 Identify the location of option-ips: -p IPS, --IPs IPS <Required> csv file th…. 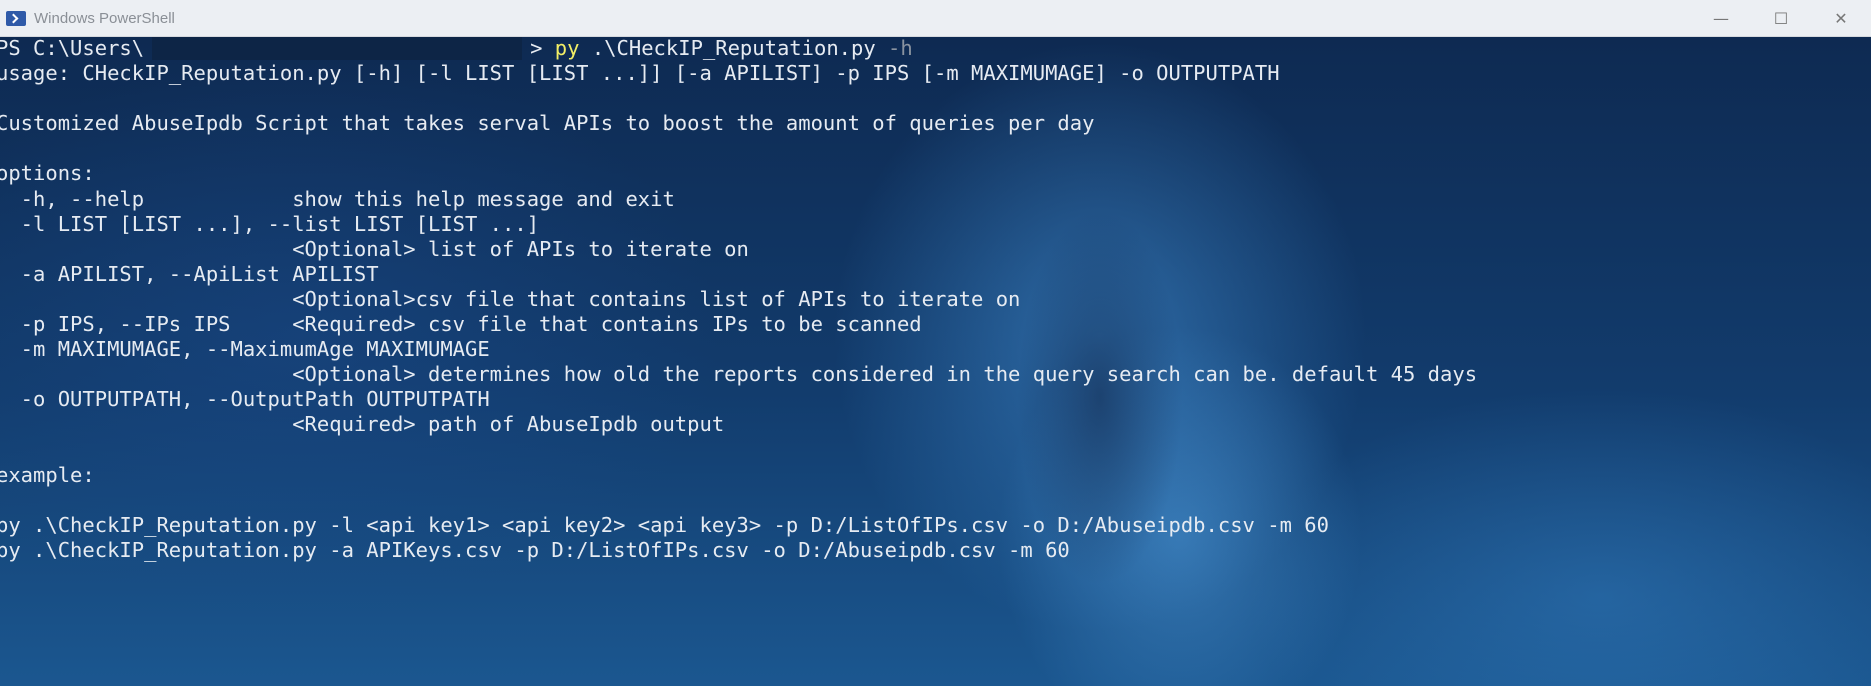
(461, 324).